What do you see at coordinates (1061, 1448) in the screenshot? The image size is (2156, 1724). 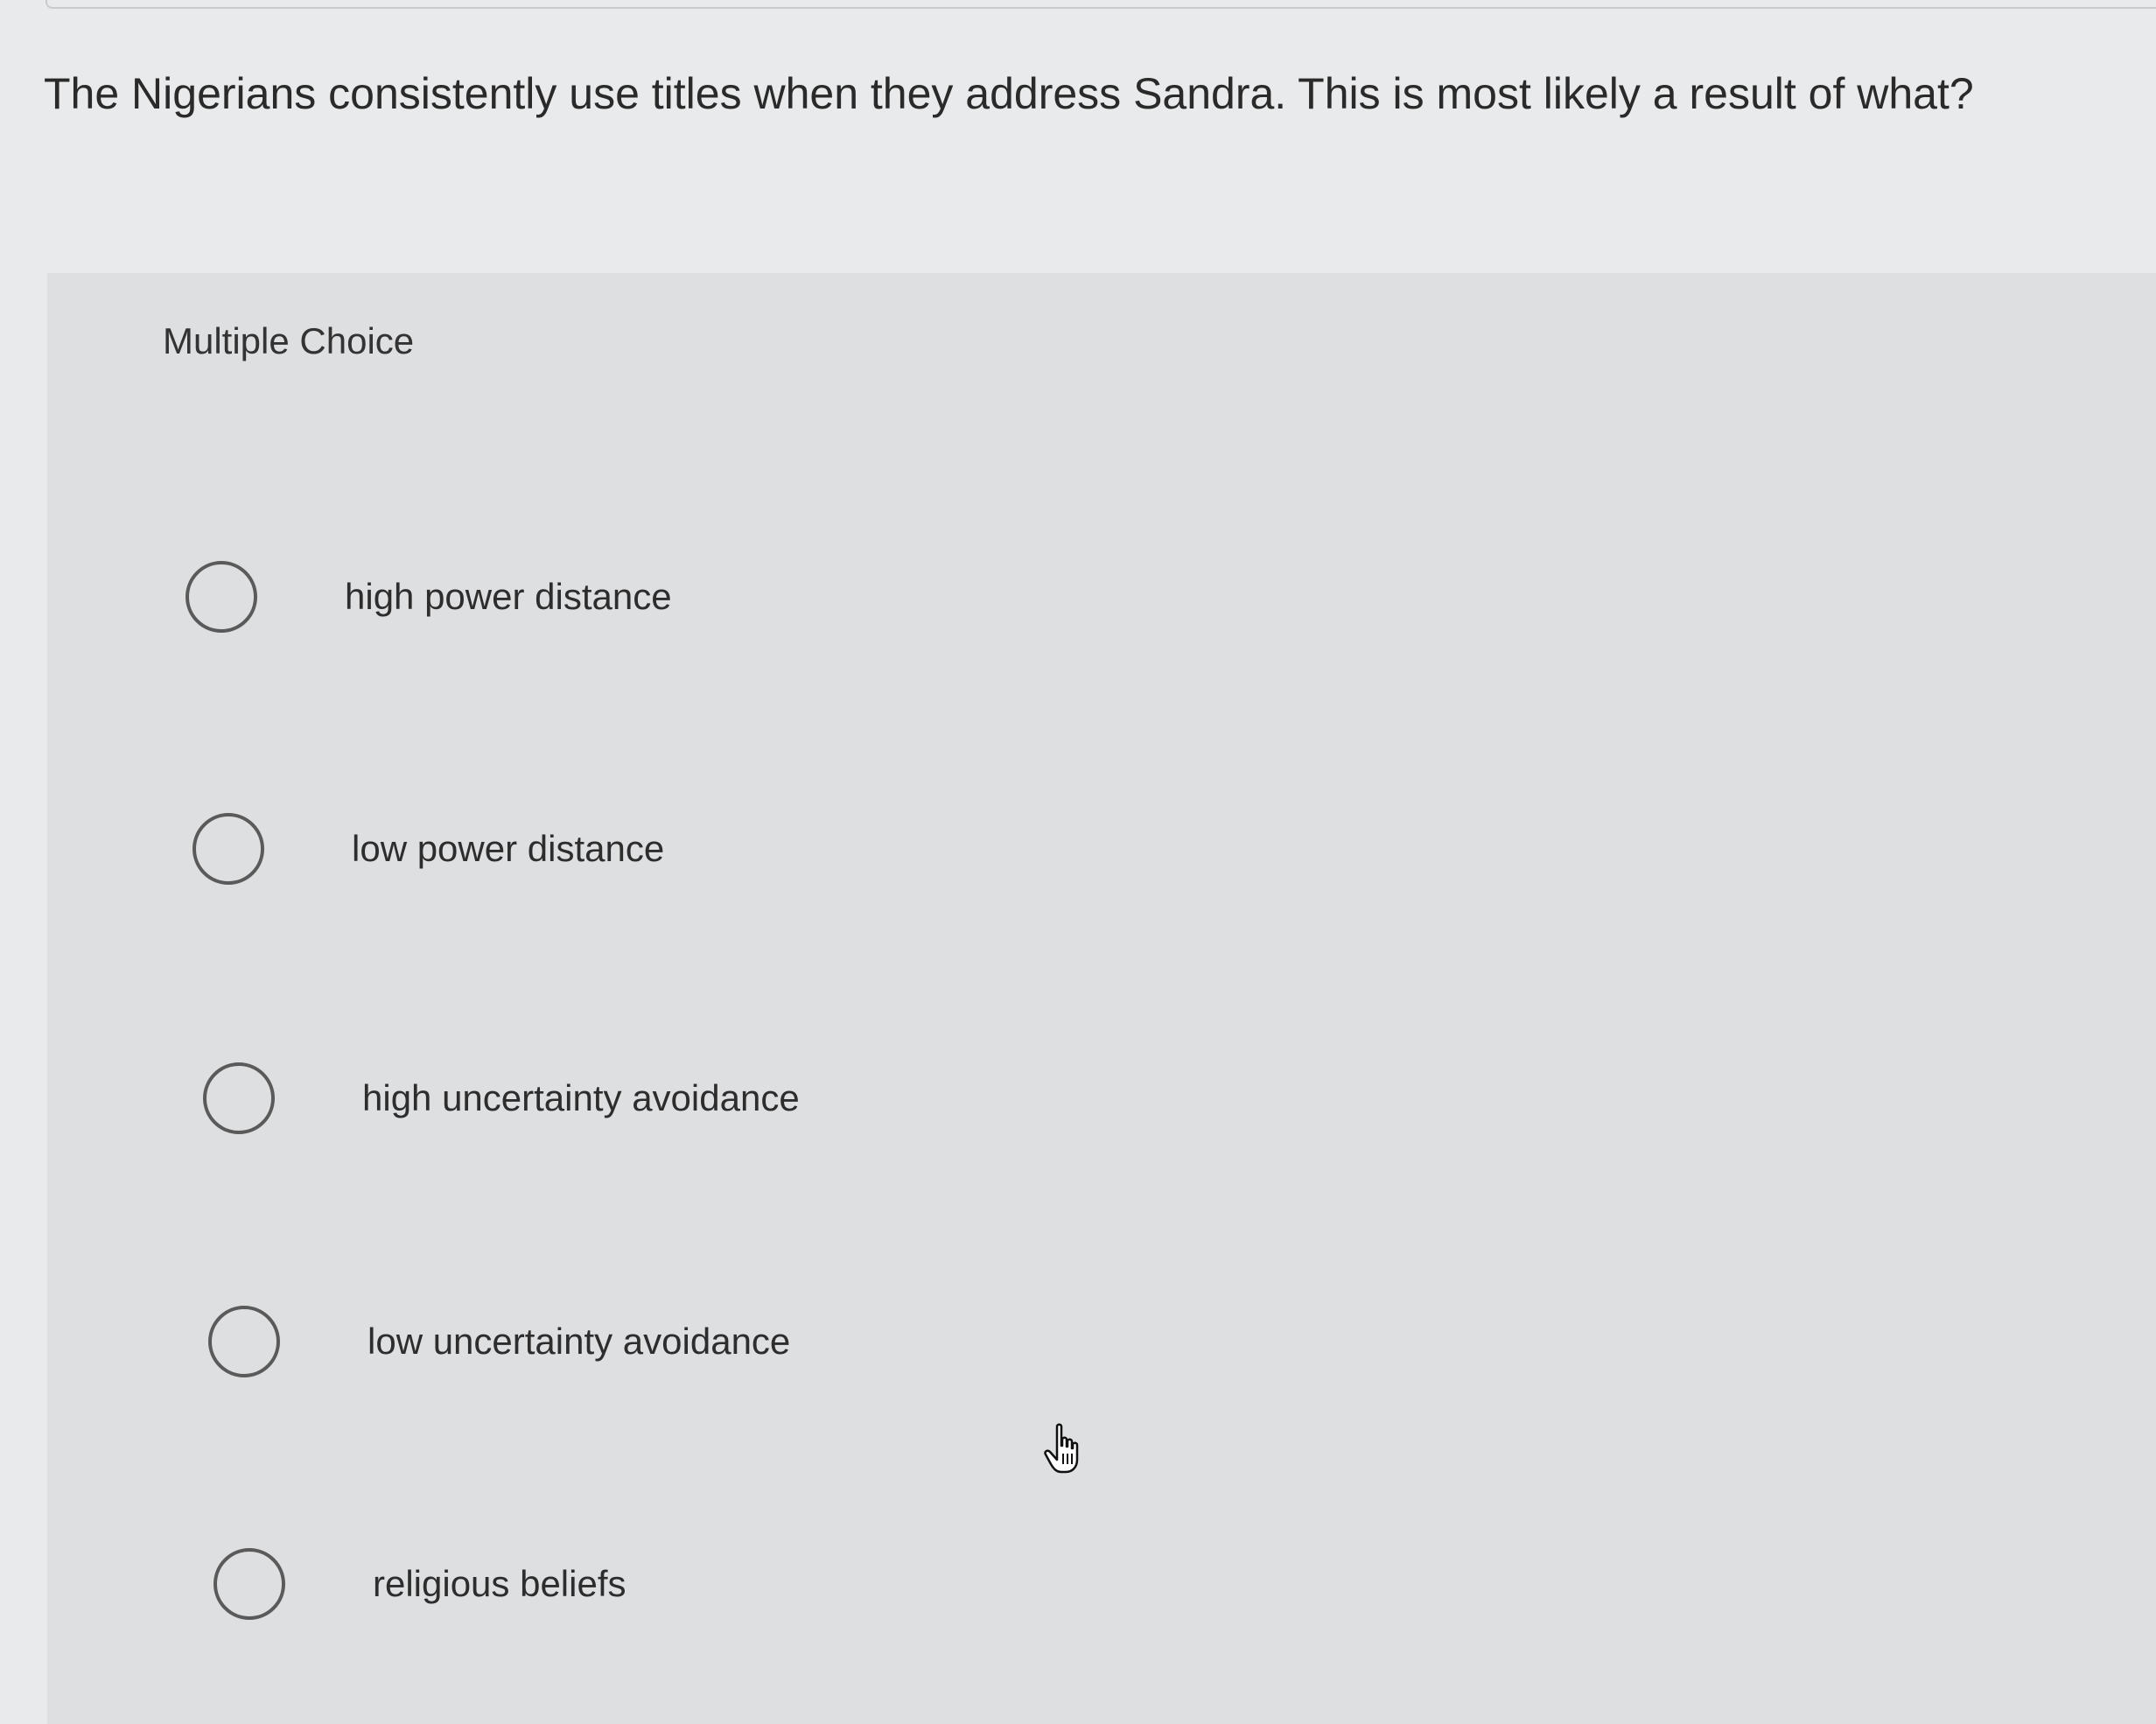 I see `hand-pointer-icon` at bounding box center [1061, 1448].